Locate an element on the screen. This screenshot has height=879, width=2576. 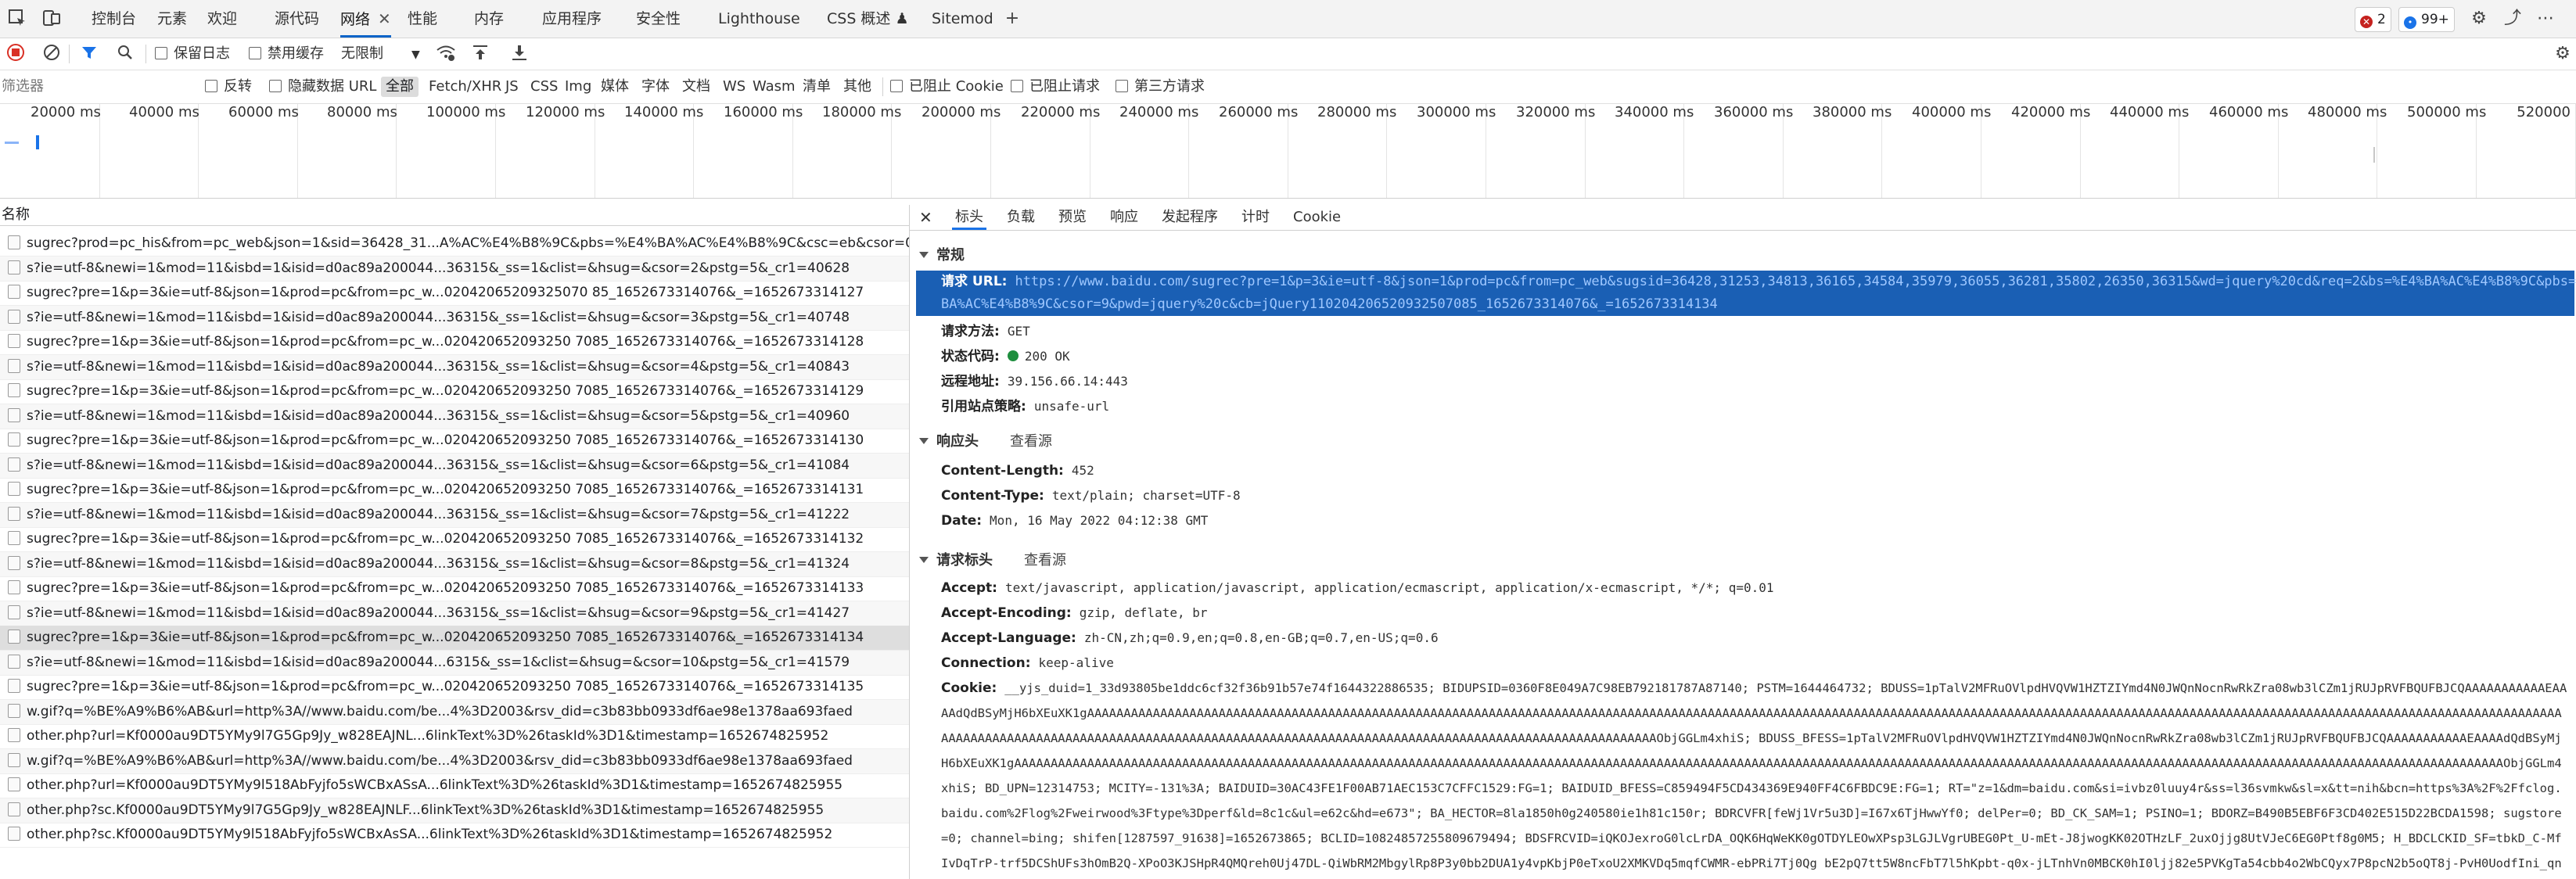
invert-checkbox: 反转 is located at coordinates (229, 86).